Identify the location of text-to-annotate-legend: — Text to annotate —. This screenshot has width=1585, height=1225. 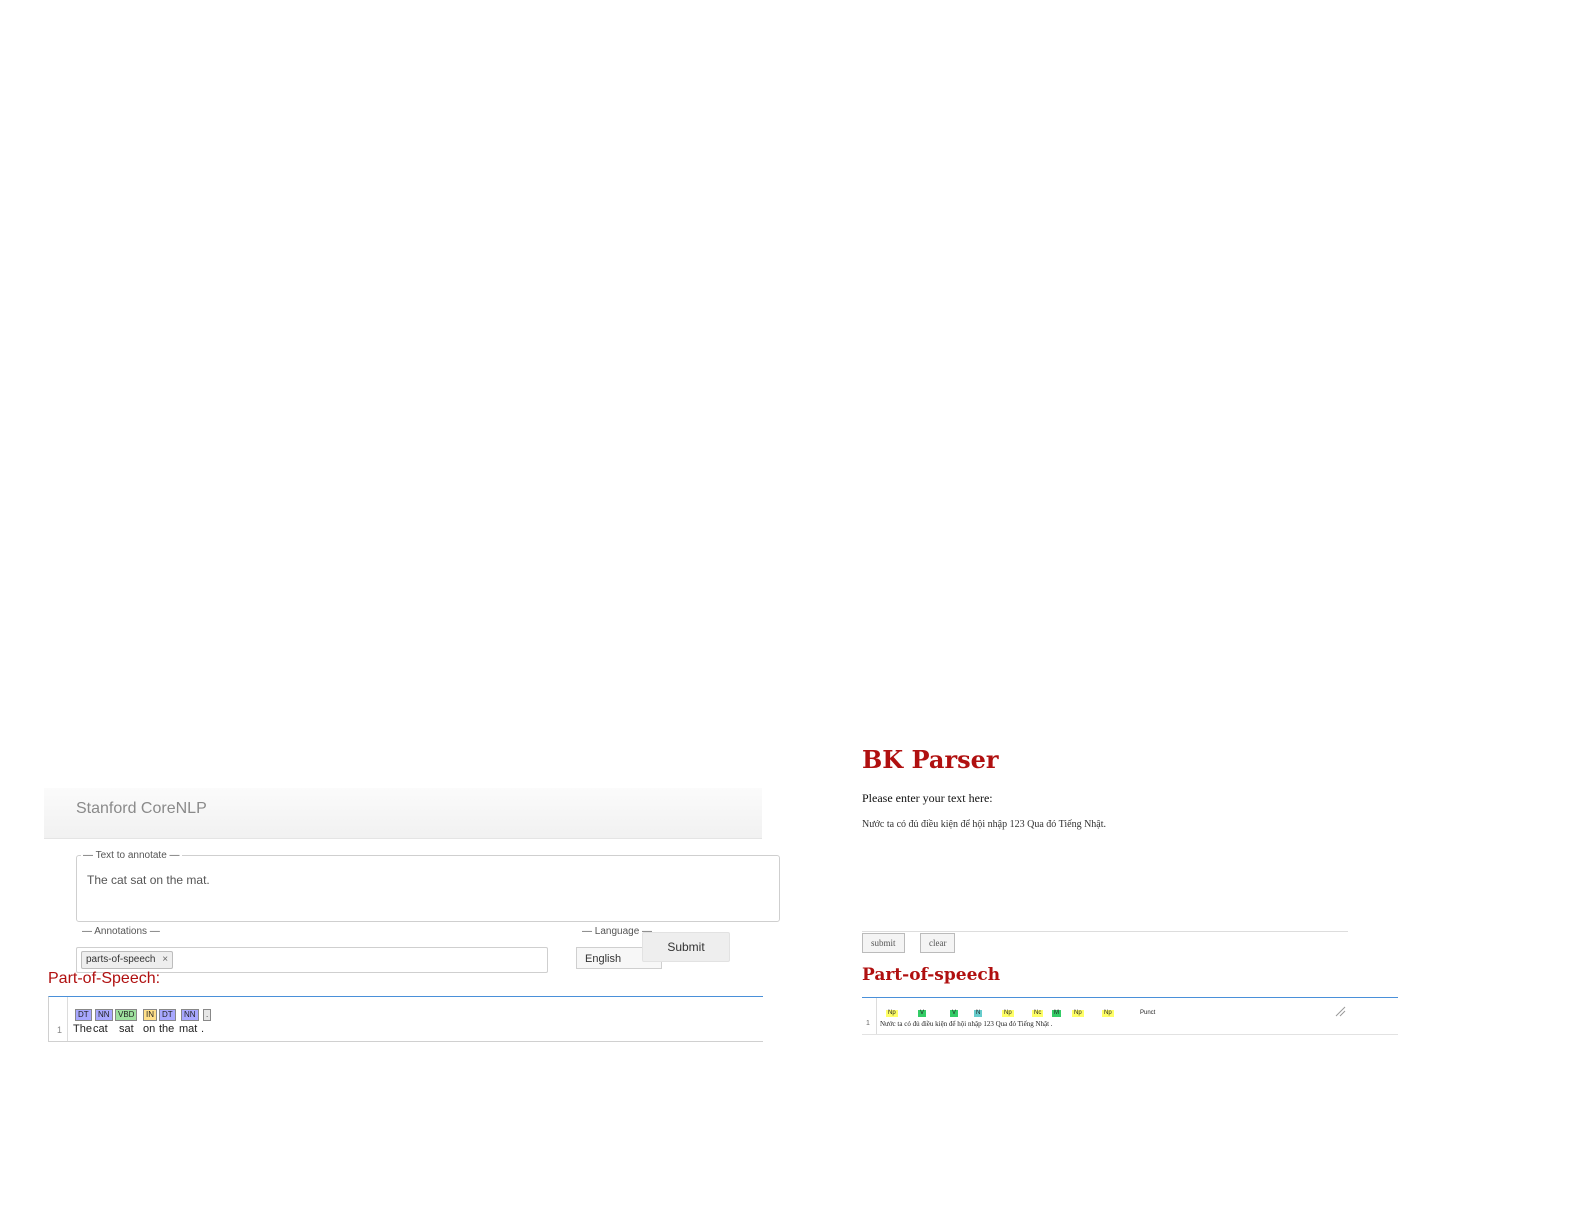
(131, 855).